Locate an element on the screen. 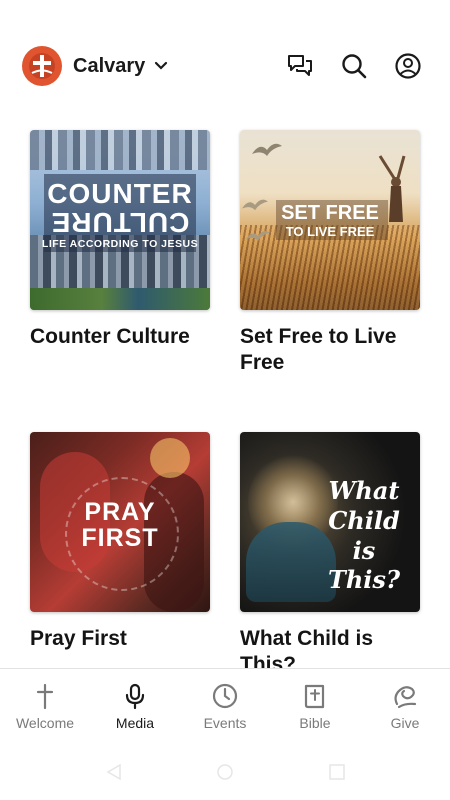  series-artwork: COUNTER CULTURE LIFE ACCORDING TO JESUS is located at coordinates (120, 220).